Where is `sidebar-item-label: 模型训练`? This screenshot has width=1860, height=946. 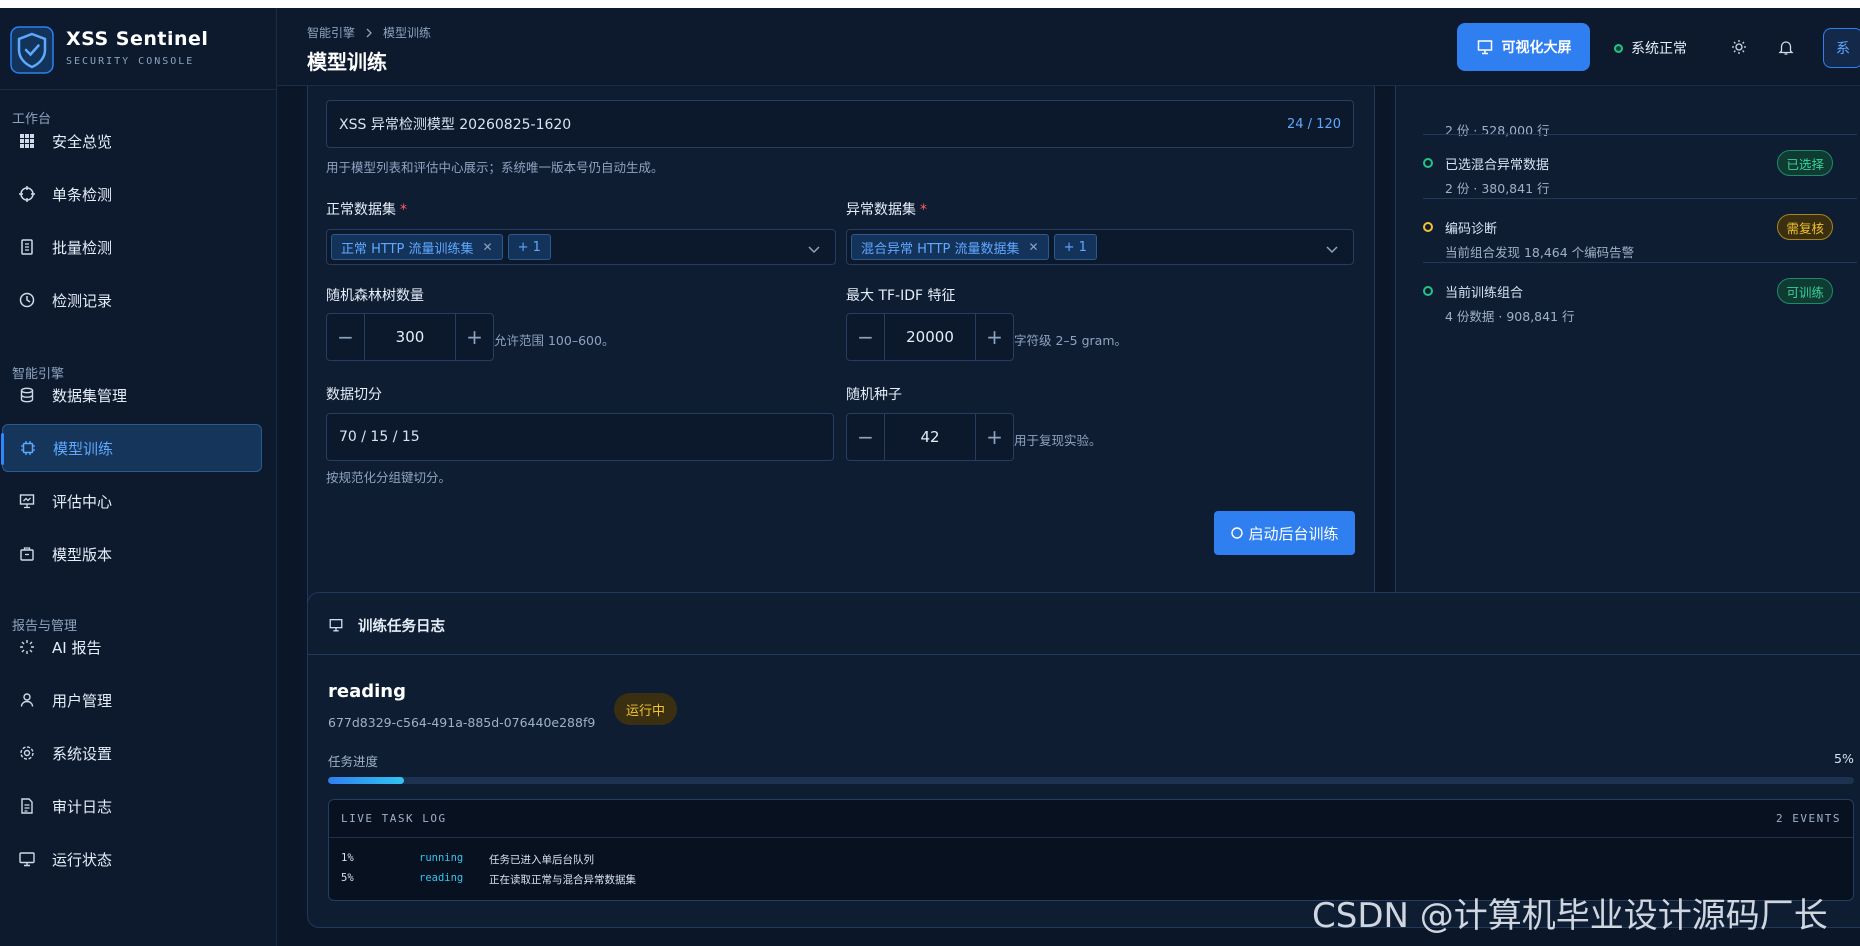 sidebar-item-label: 模型训练 is located at coordinates (83, 448).